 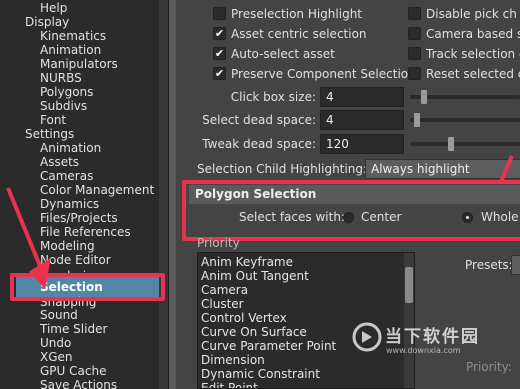 What do you see at coordinates (172, 194) in the screenshot?
I see `panel-divider` at bounding box center [172, 194].